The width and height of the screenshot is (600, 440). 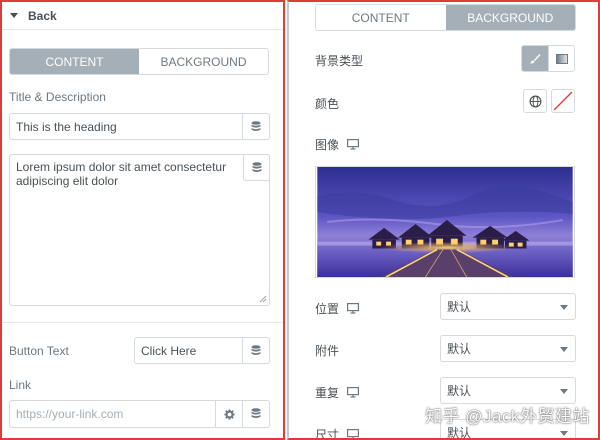 I want to click on globe-icon, so click(x=535, y=101).